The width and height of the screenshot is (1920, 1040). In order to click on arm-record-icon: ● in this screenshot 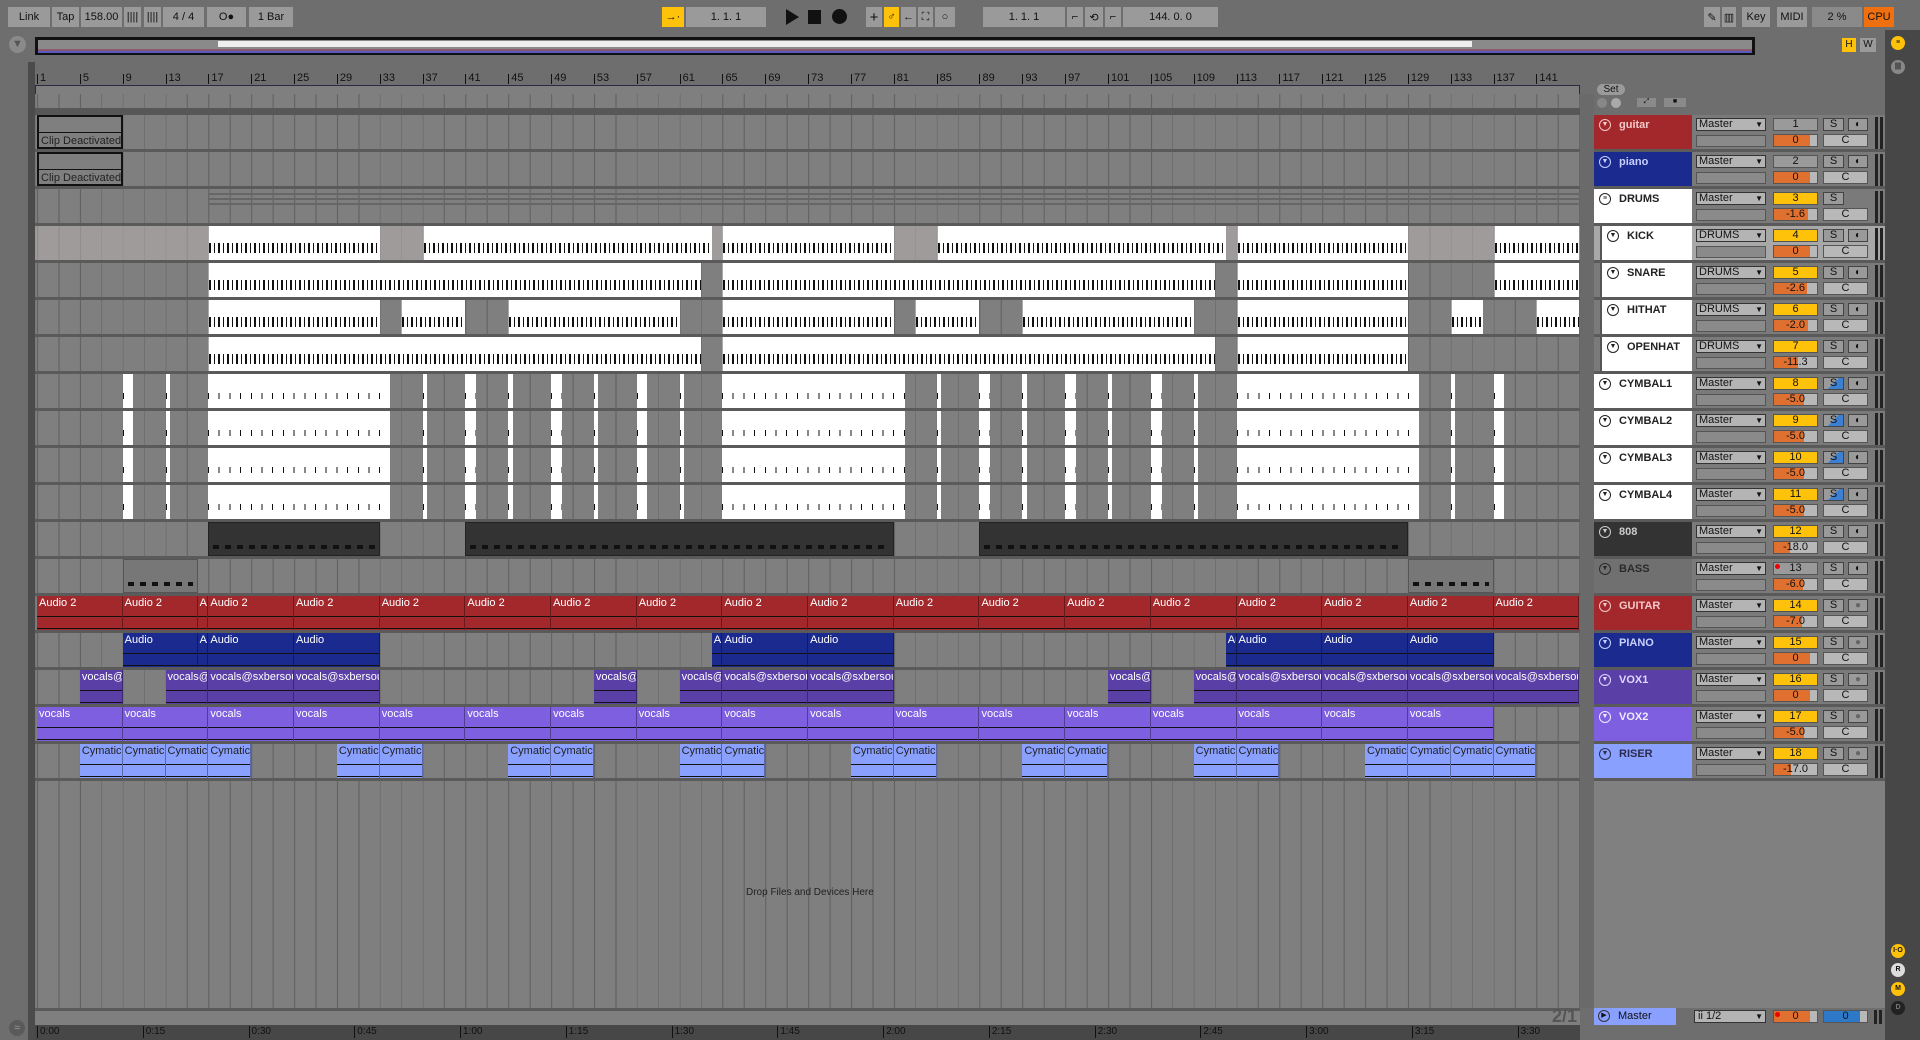, I will do `click(1858, 716)`.